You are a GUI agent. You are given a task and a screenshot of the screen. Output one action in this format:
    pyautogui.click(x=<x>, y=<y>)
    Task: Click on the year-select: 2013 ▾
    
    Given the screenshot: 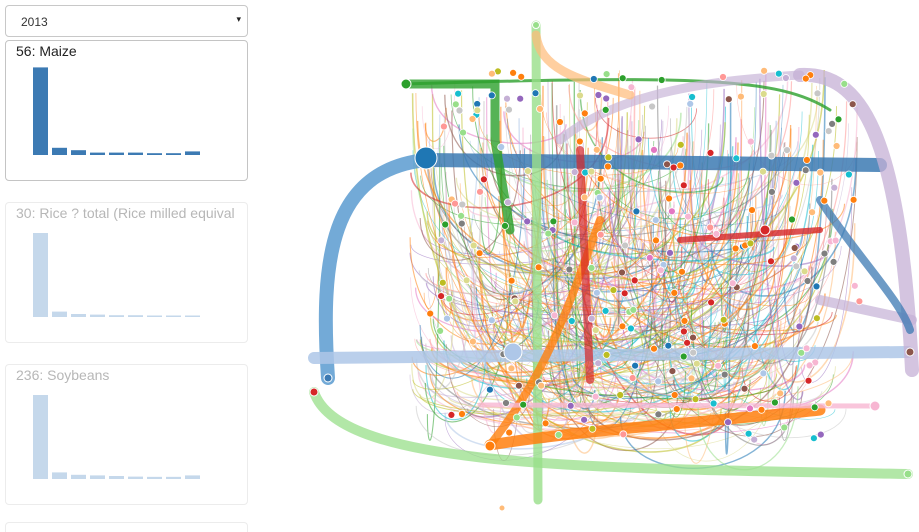 What is the action you would take?
    pyautogui.click(x=126, y=21)
    